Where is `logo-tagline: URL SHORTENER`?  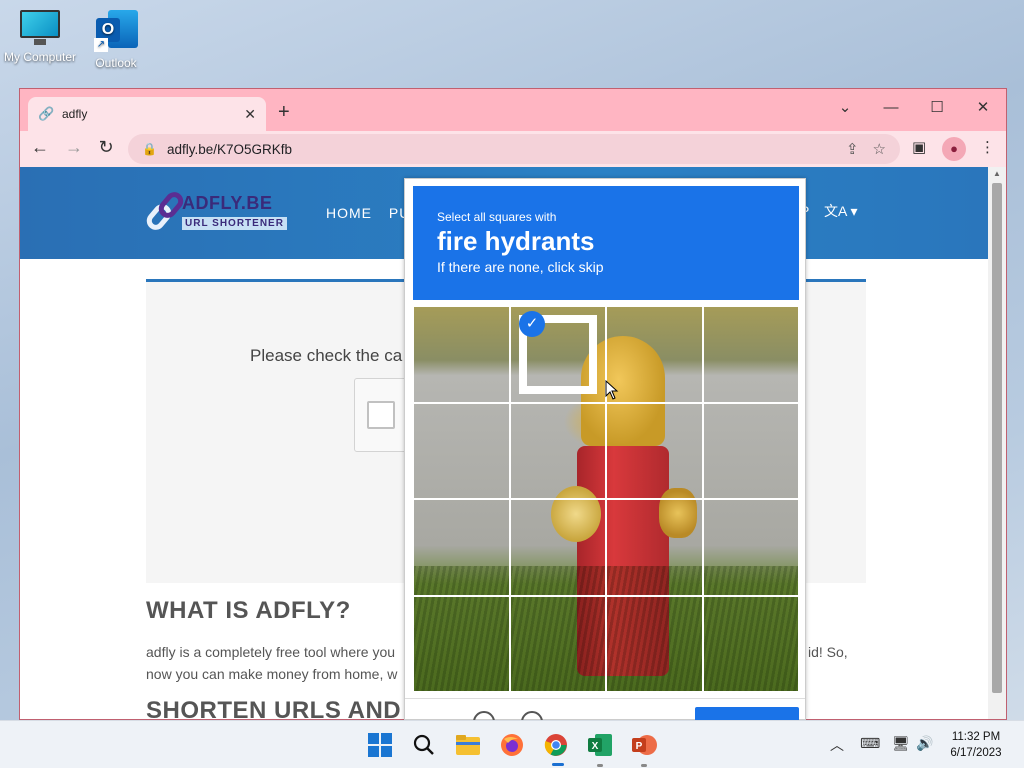
logo-tagline: URL SHORTENER is located at coordinates (234, 223).